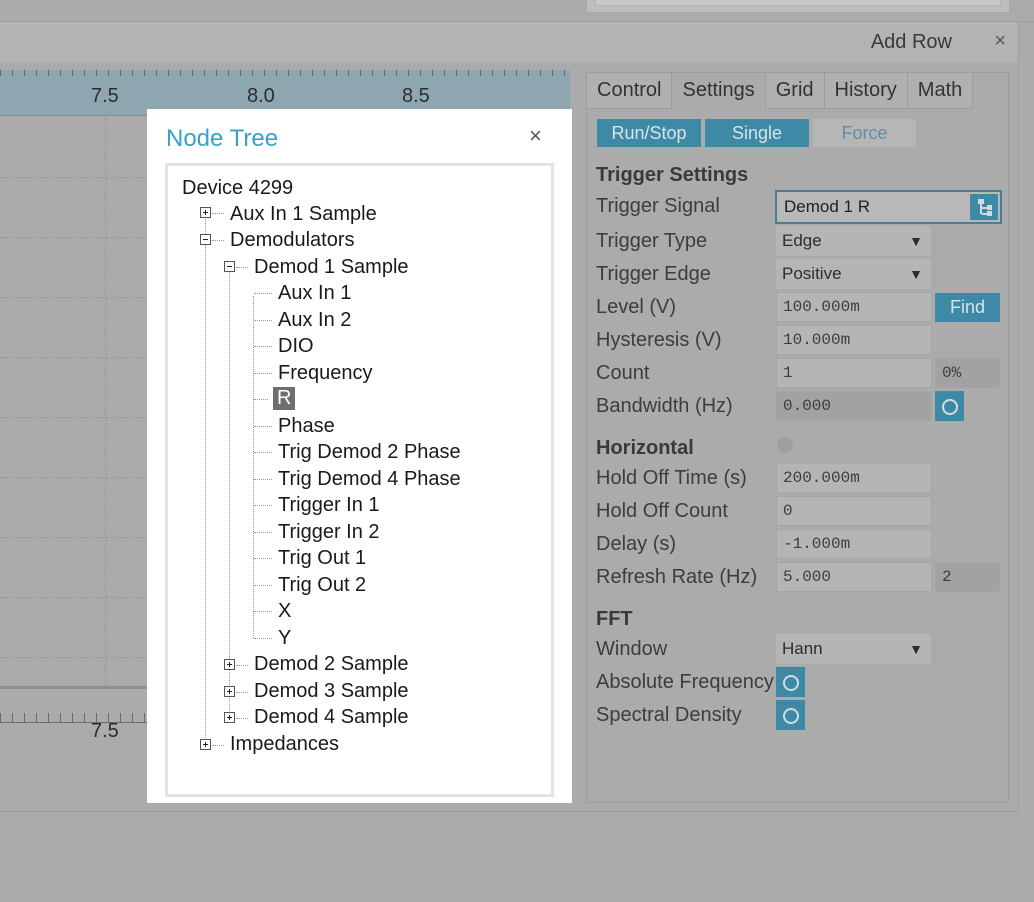  Describe the element at coordinates (719, 91) in the screenshot. I see `tab-settings: Settings` at that location.